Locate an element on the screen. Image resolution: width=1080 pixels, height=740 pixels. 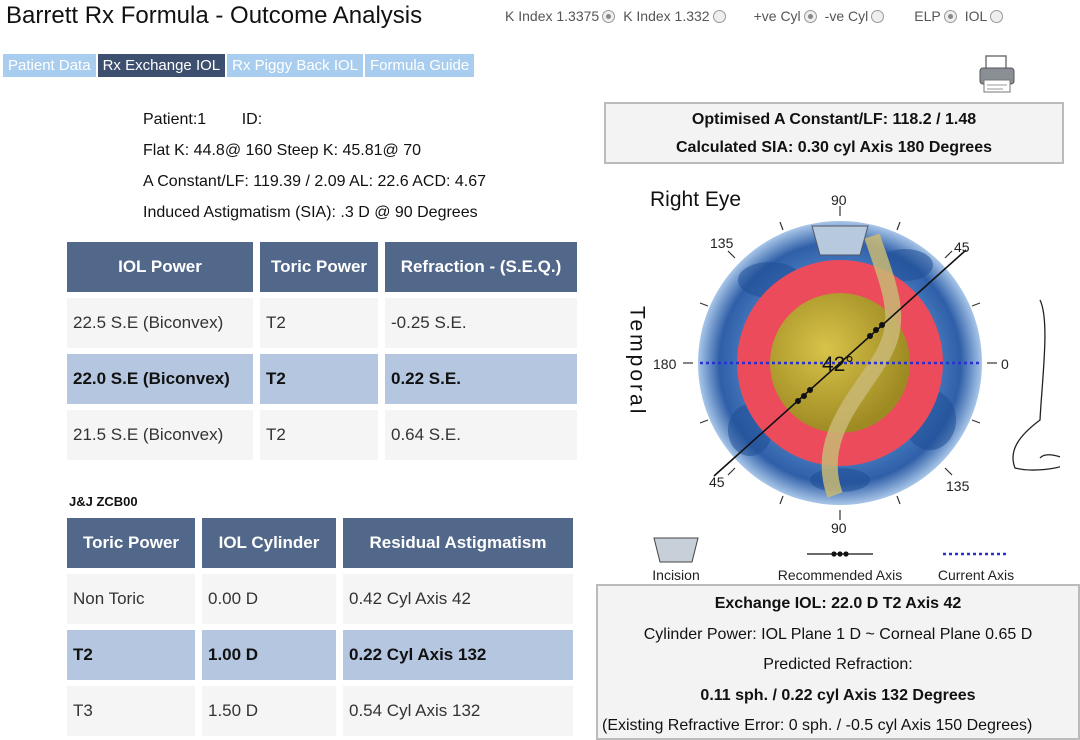
lens-model-label: J&J ZCB00 is located at coordinates (103, 501).